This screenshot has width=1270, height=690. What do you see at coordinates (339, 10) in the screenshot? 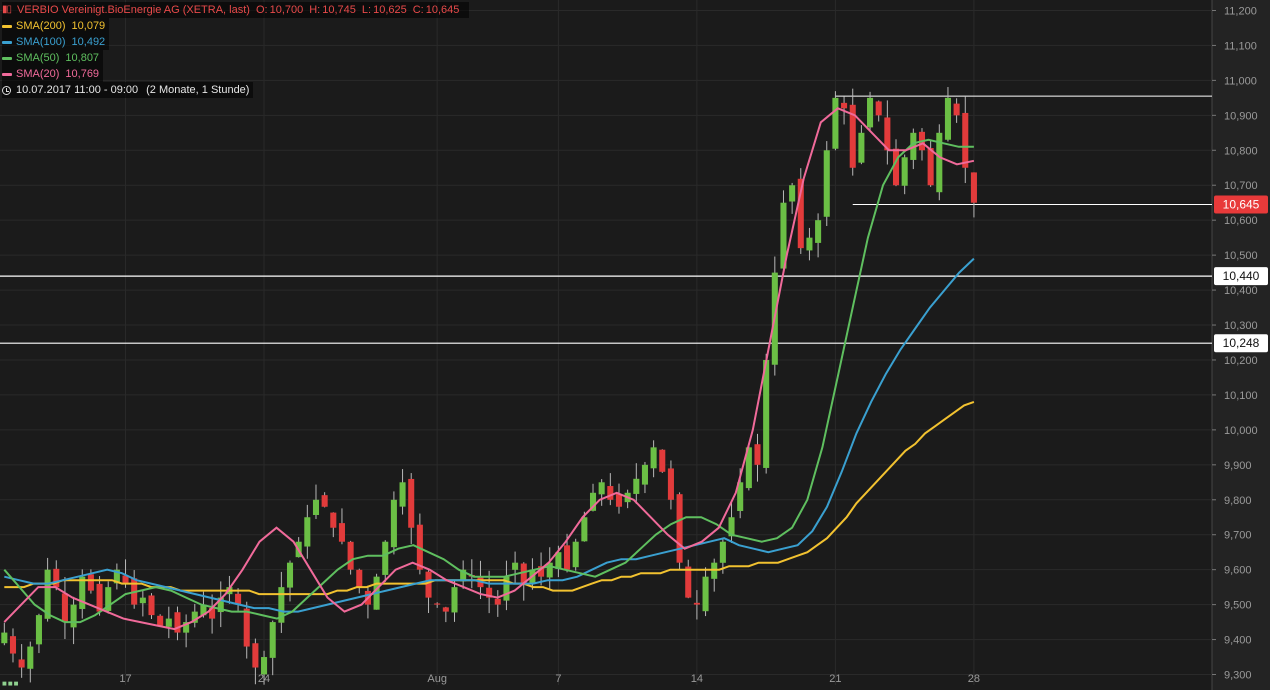
I see `ohlc-high-value: 10,745` at bounding box center [339, 10].